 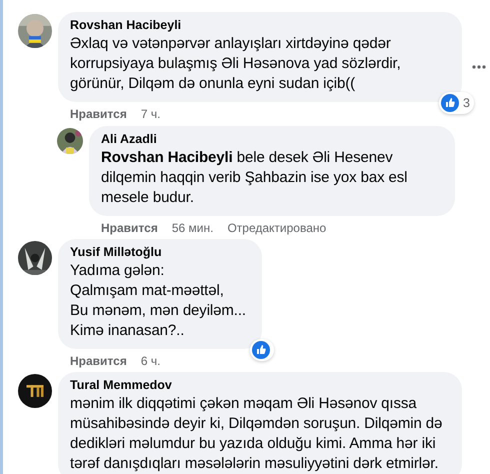 What do you see at coordinates (193, 228) in the screenshot?
I see `comment-time: 56 мин.` at bounding box center [193, 228].